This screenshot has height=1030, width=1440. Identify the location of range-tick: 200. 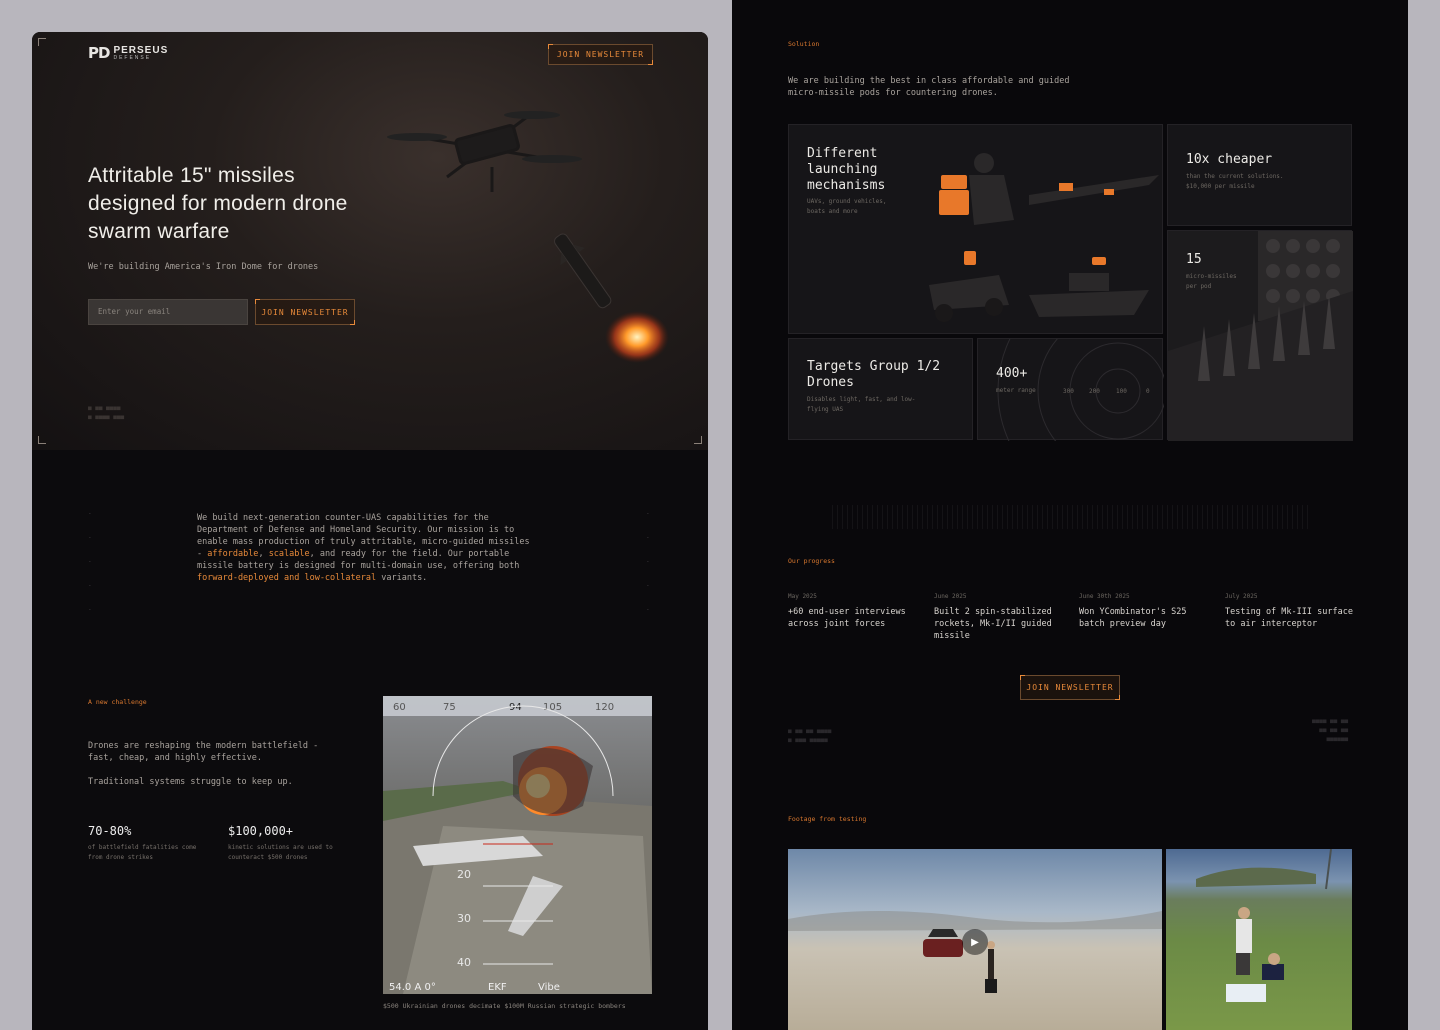
(1094, 391).